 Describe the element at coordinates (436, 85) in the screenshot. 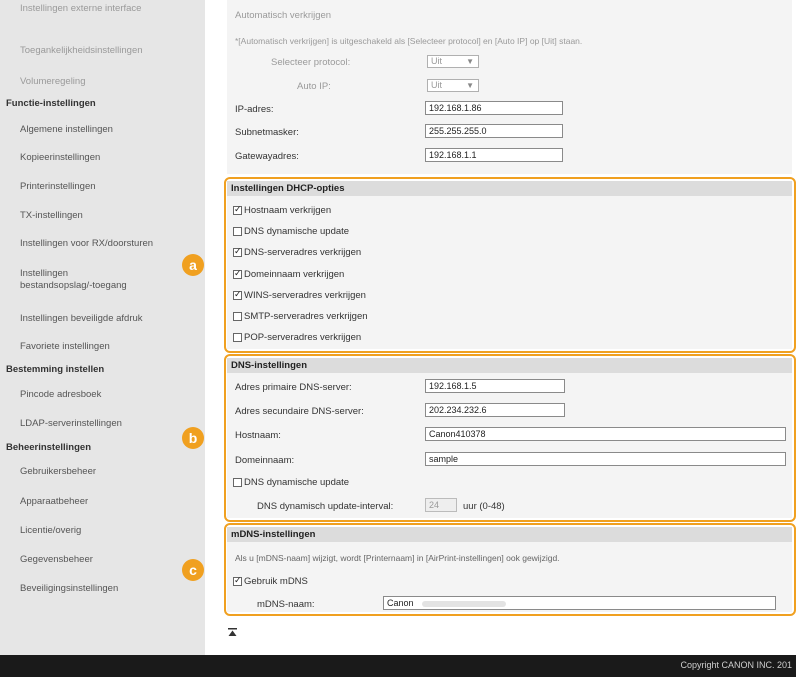

I see `autoip-value: Uit` at that location.